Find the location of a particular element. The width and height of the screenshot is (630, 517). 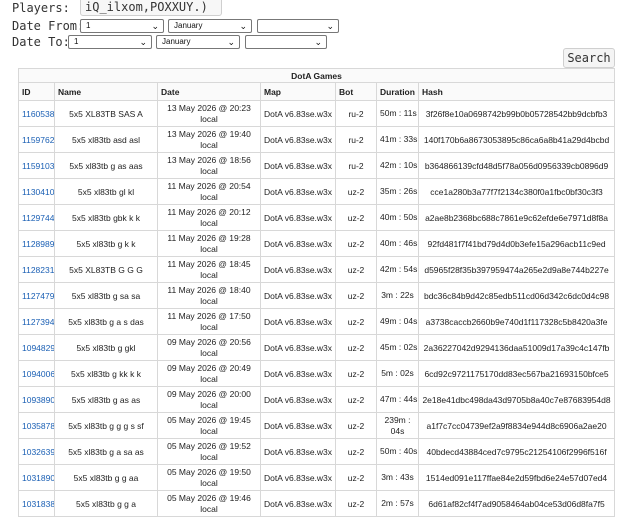

game-id-cell: 1093890 is located at coordinates (36, 399).